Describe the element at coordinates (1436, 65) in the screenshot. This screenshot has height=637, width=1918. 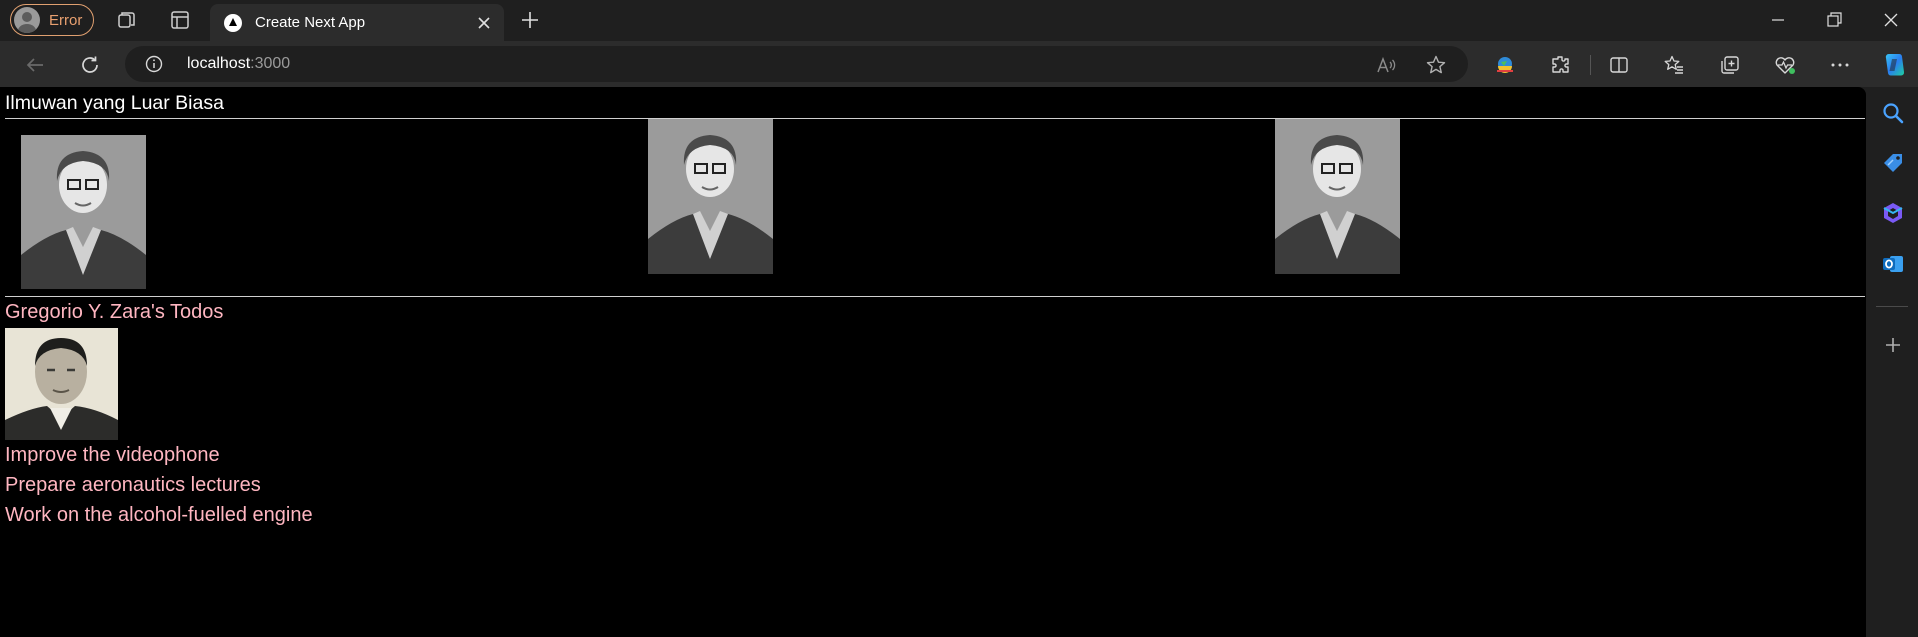
I see `favorite-icon` at that location.